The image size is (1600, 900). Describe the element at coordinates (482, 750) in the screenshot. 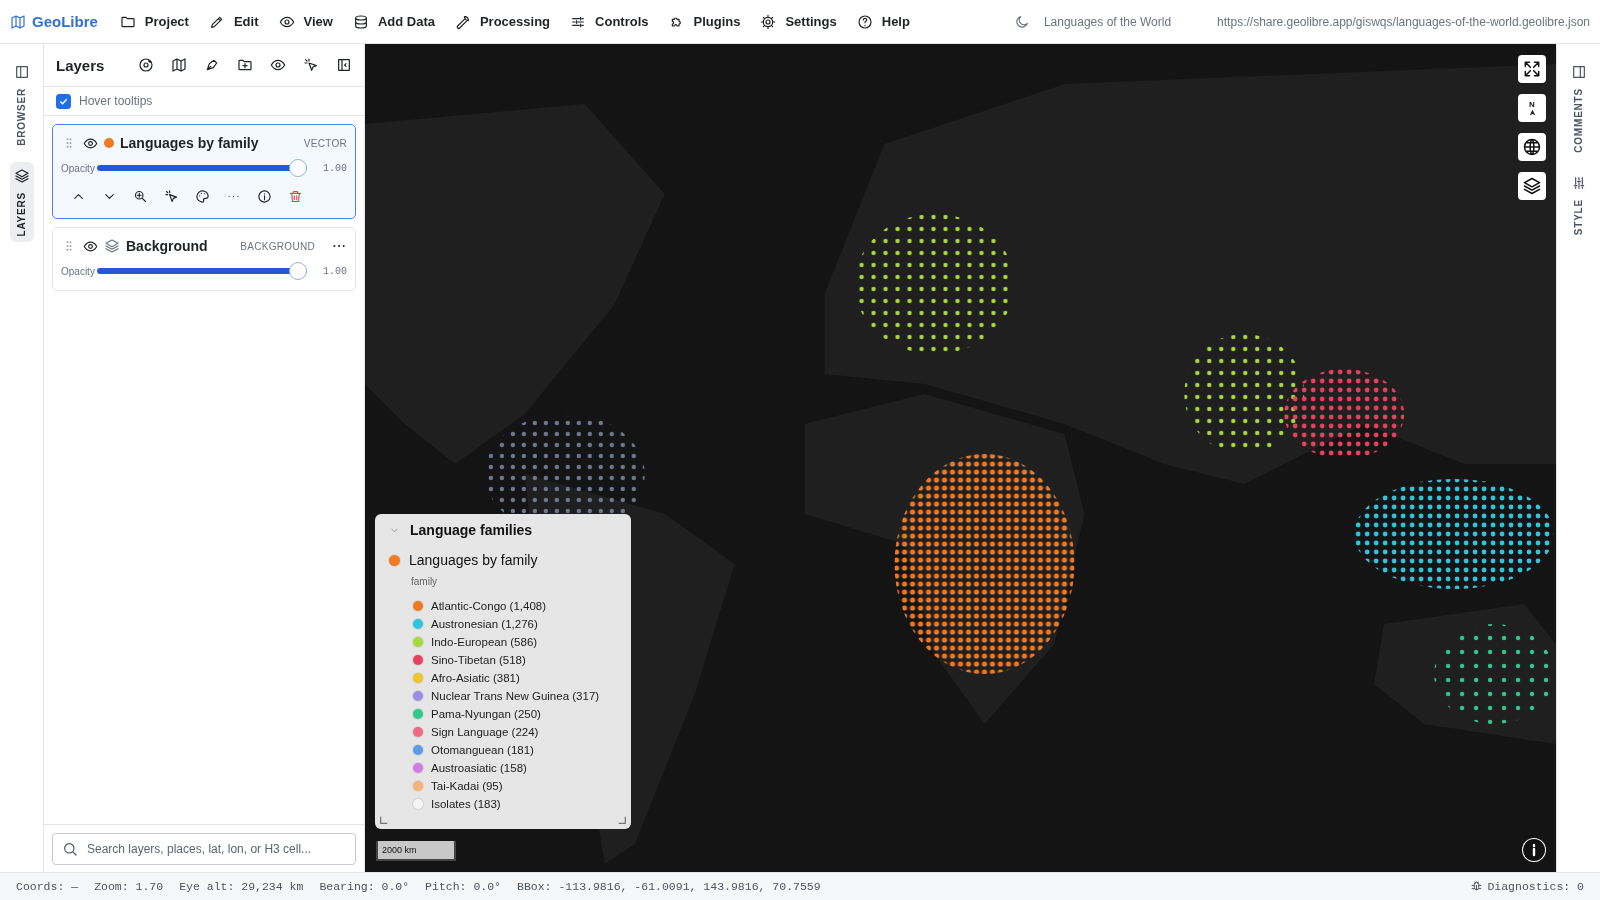

I see `legend-label: Otomanguean (181)` at that location.